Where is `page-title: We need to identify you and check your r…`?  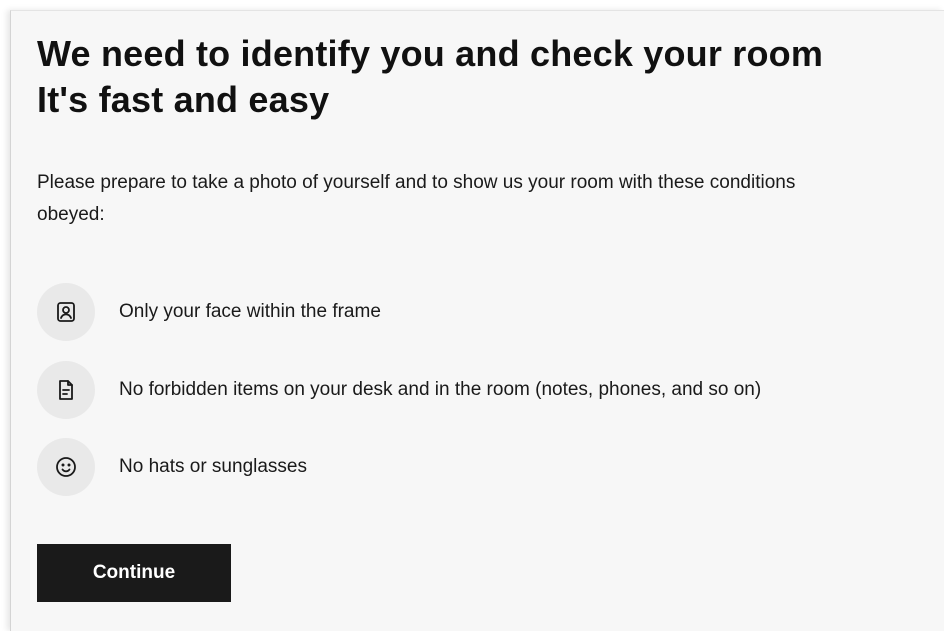 page-title: We need to identify you and check your r… is located at coordinates (430, 53).